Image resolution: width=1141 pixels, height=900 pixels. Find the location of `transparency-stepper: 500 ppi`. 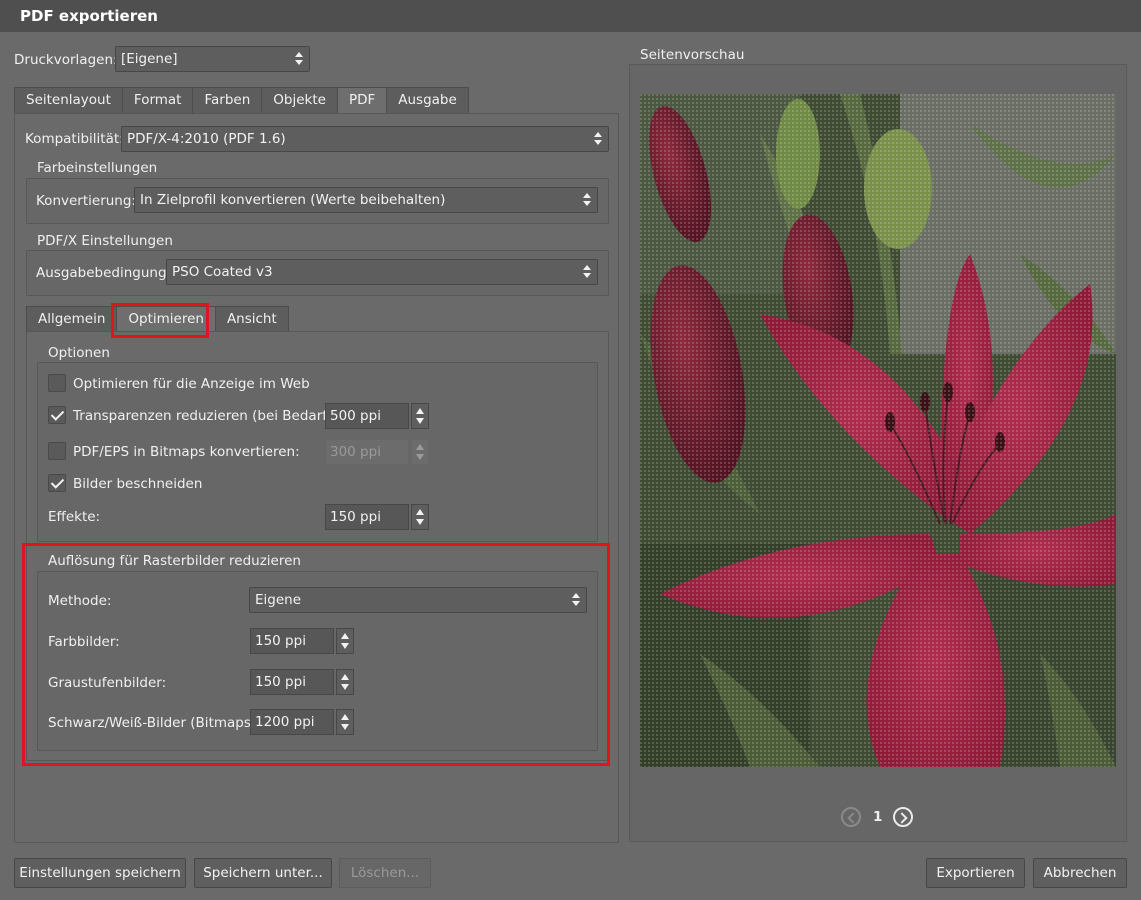

transparency-stepper: 500 ppi is located at coordinates (377, 416).